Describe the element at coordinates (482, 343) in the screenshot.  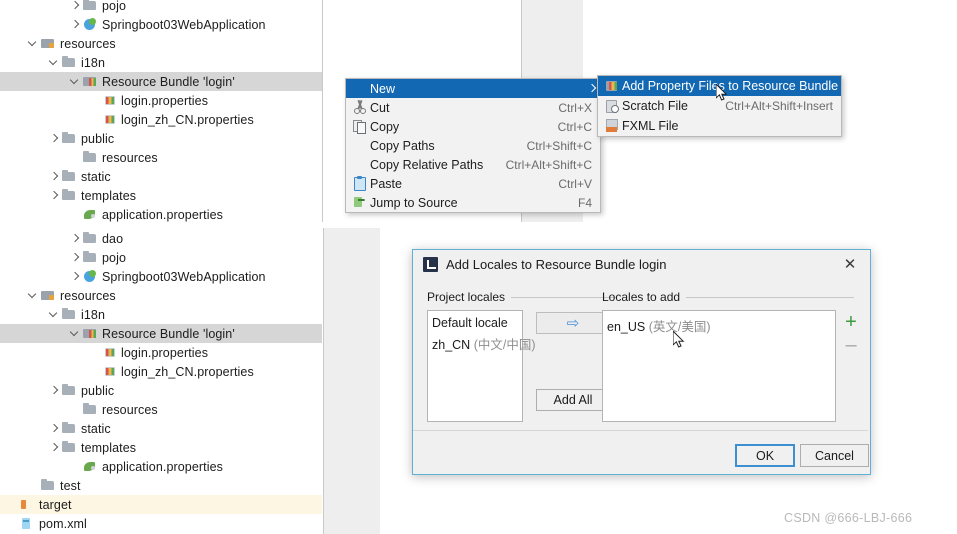
I see `locale-list-item: zh_CN (中文/中国)` at that location.